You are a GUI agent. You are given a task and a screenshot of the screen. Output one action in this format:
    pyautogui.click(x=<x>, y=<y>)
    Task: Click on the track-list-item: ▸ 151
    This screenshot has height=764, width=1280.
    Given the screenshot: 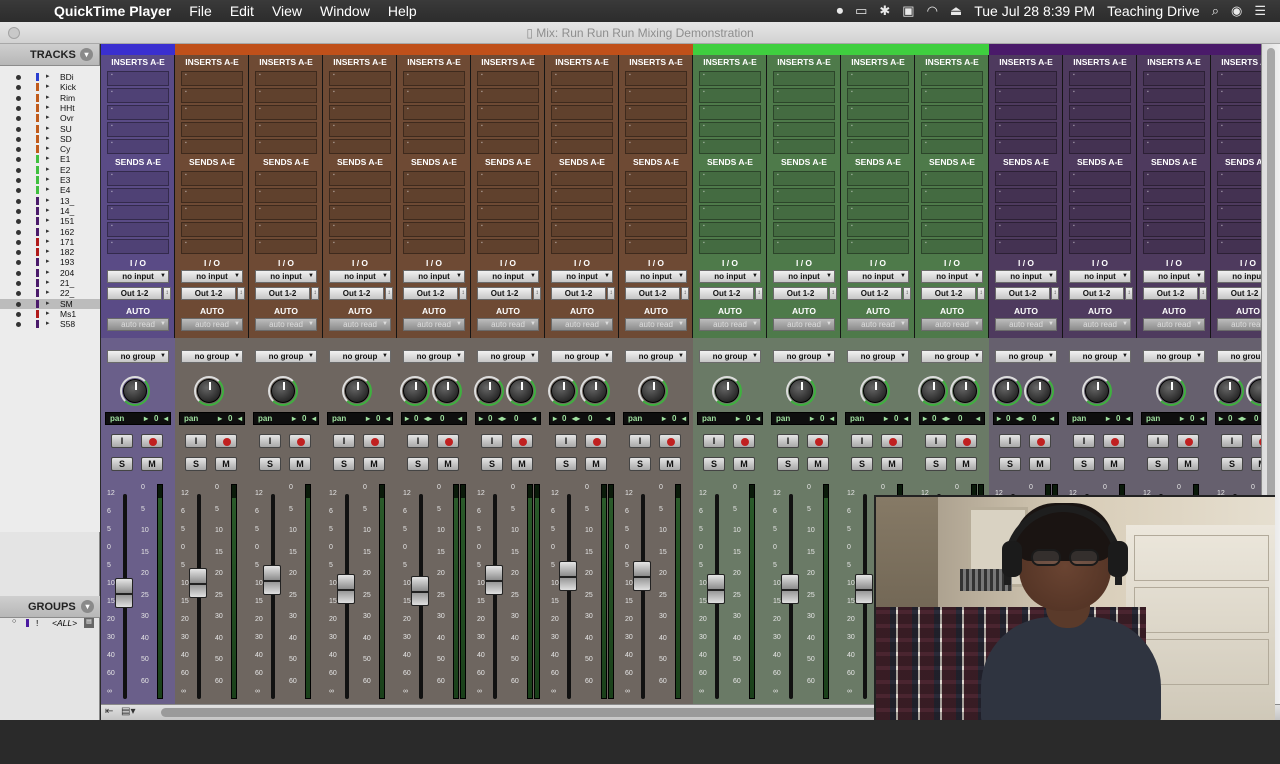 What is the action you would take?
    pyautogui.click(x=50, y=221)
    